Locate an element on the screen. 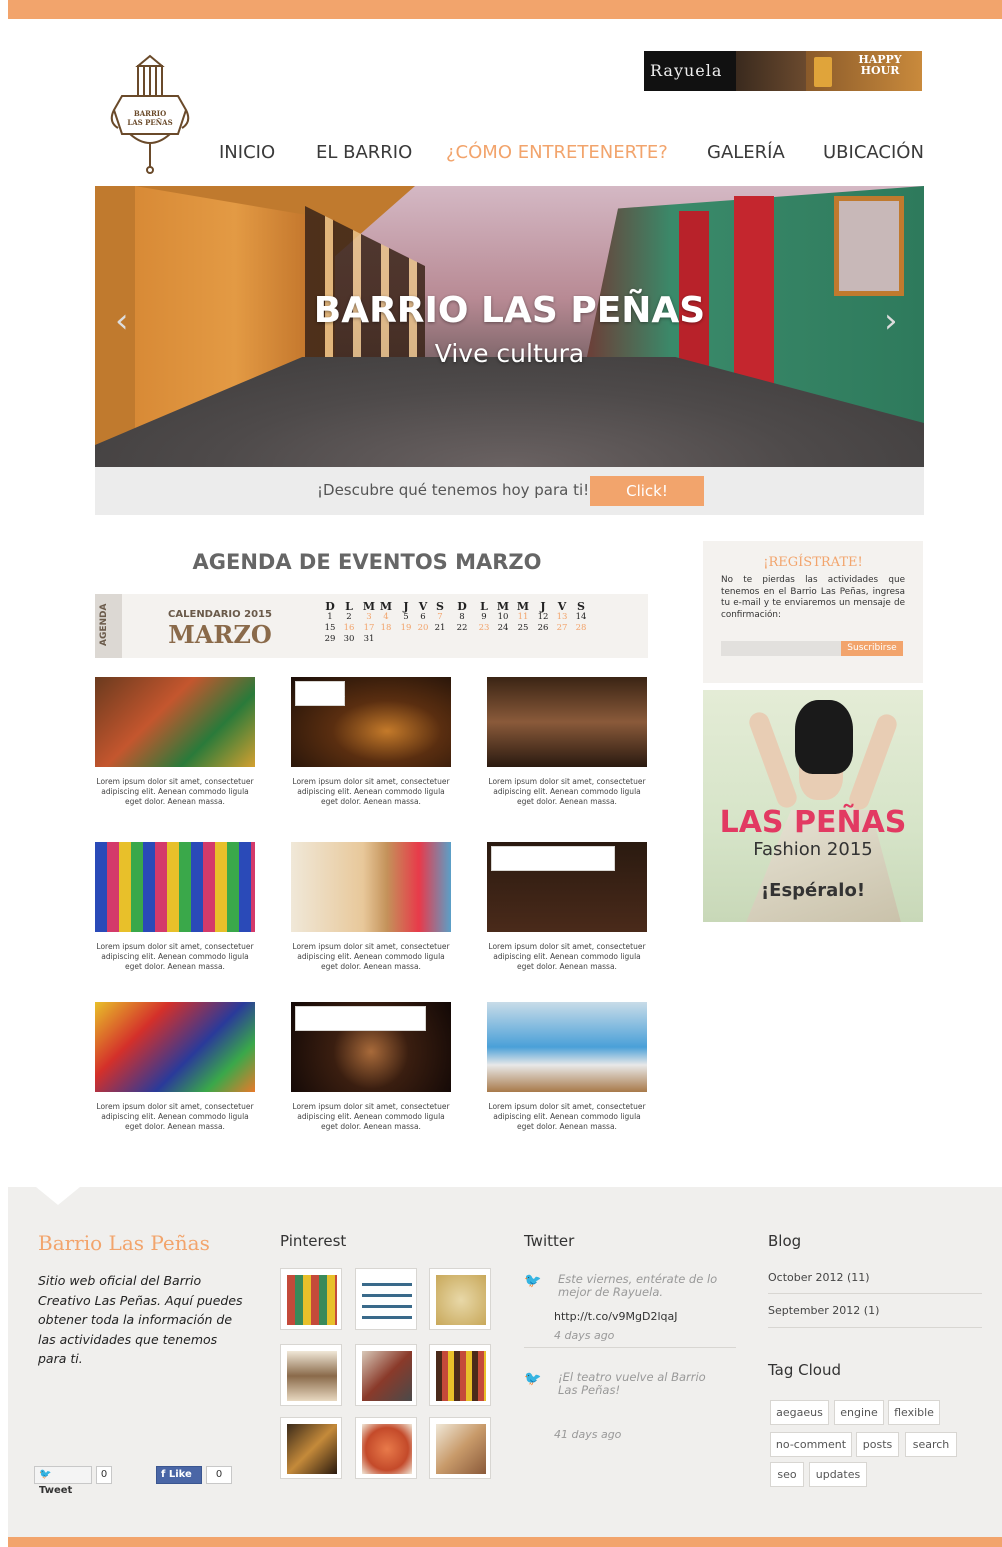 This screenshot has height=1547, width=1002. nav-item-ubicacion: UBICACIÓN is located at coordinates (873, 152).